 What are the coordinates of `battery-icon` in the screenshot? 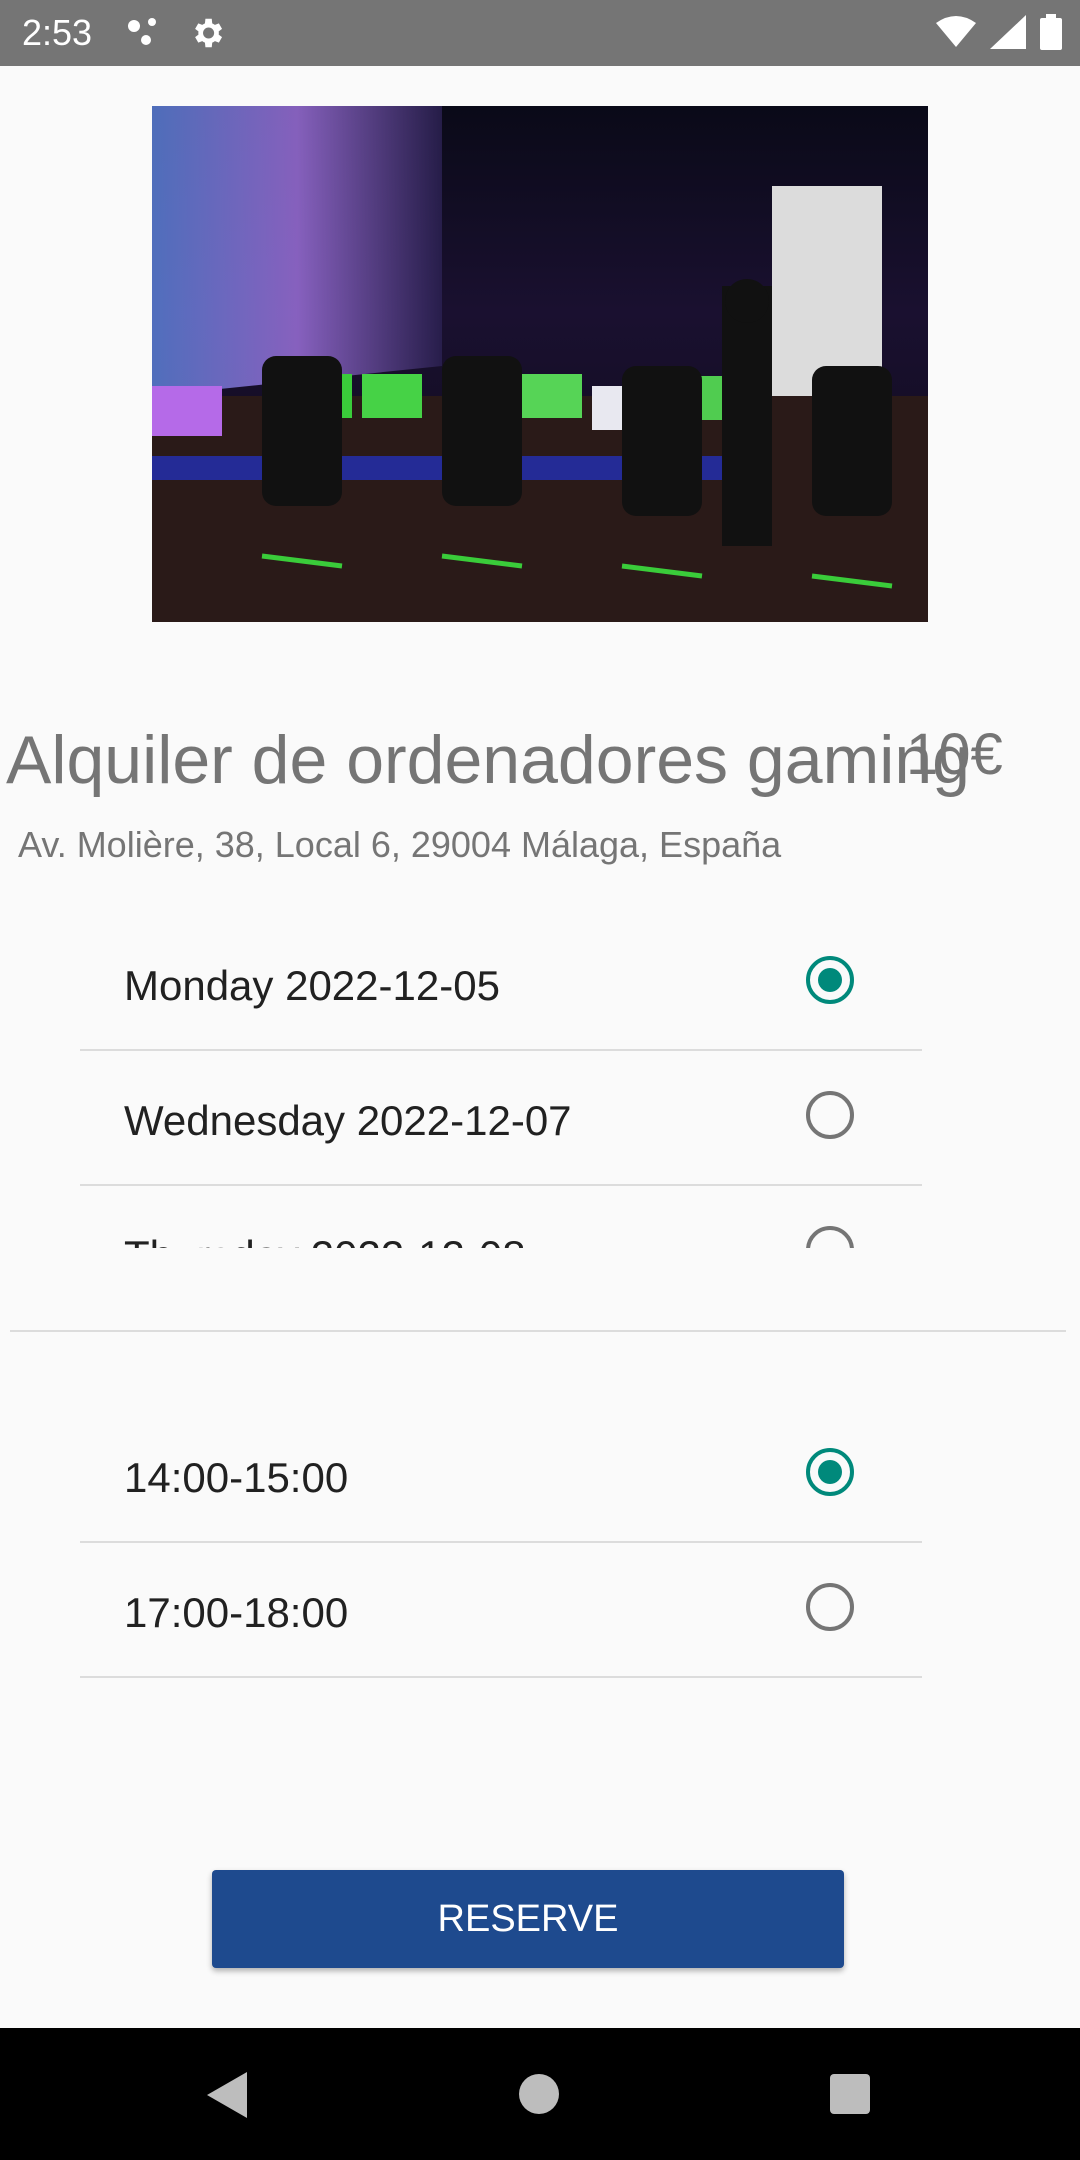 It's located at (1051, 34).